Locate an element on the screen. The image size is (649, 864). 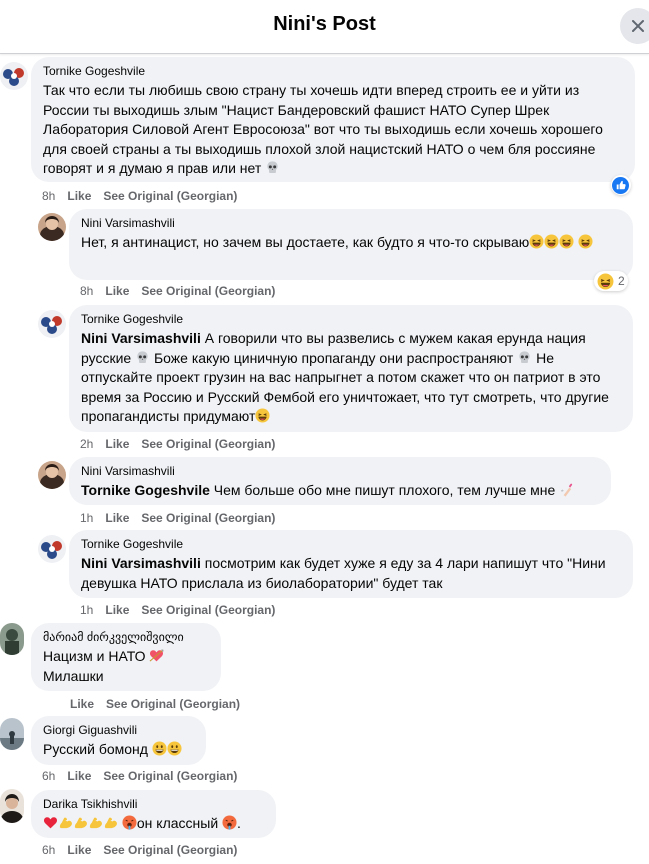
post-header: Nini's Post is located at coordinates (324, 27).